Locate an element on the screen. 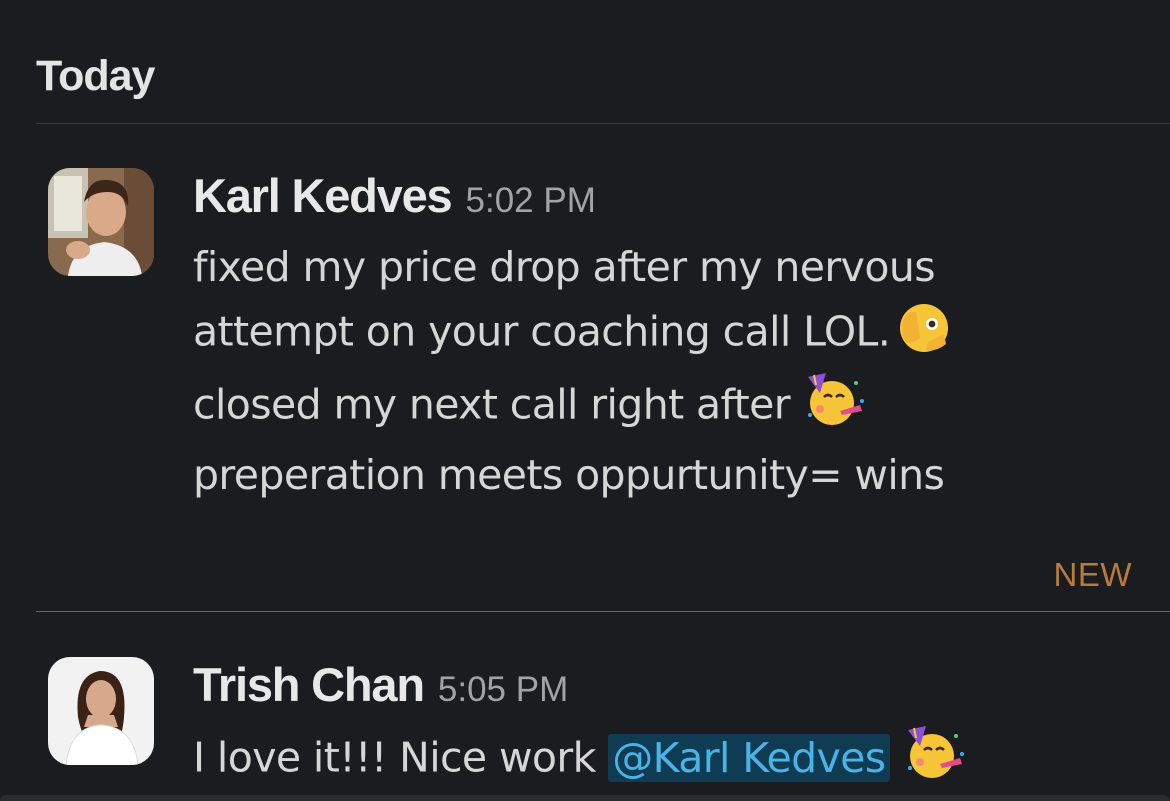 The height and width of the screenshot is (801, 1170). message-line-text: I love it!!! Nice work is located at coordinates (394, 757).